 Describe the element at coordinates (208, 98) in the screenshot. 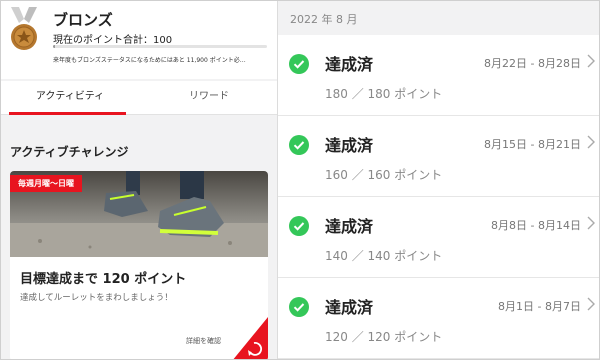

I see `tab-rewards: リワード` at that location.